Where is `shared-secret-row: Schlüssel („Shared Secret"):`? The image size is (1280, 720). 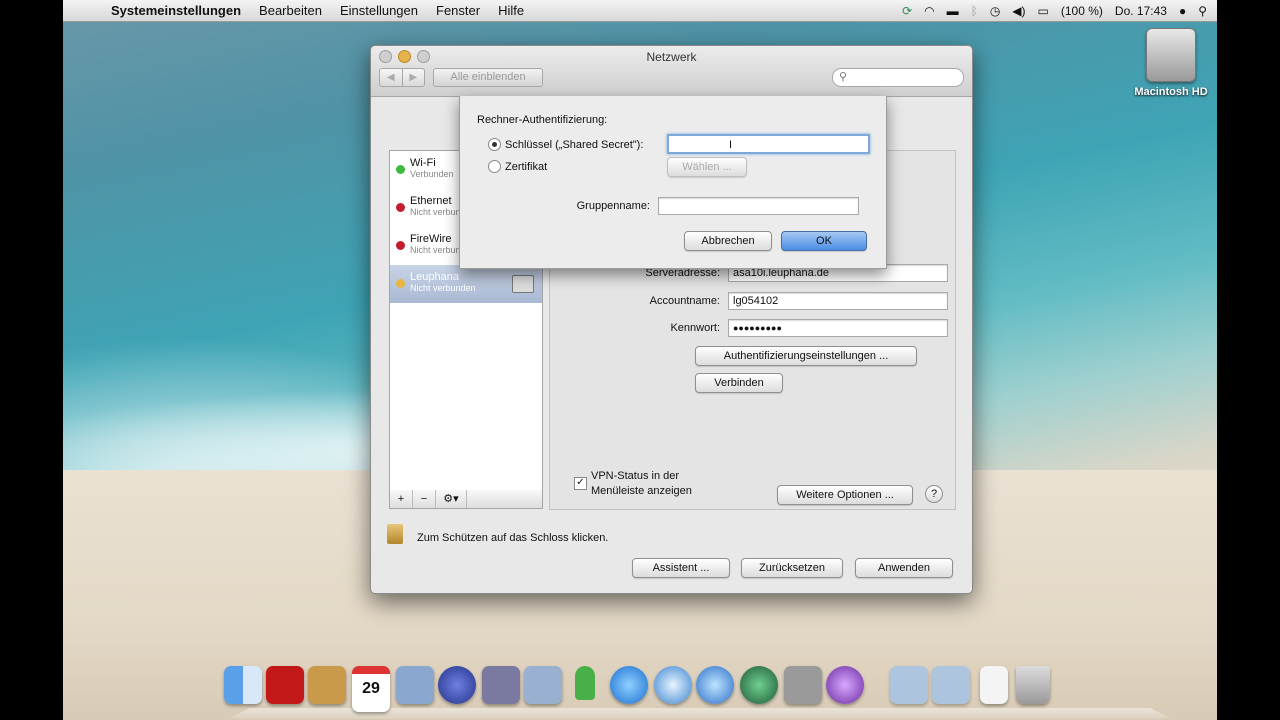 shared-secret-row: Schlüssel („Shared Secret"): is located at coordinates (565, 144).